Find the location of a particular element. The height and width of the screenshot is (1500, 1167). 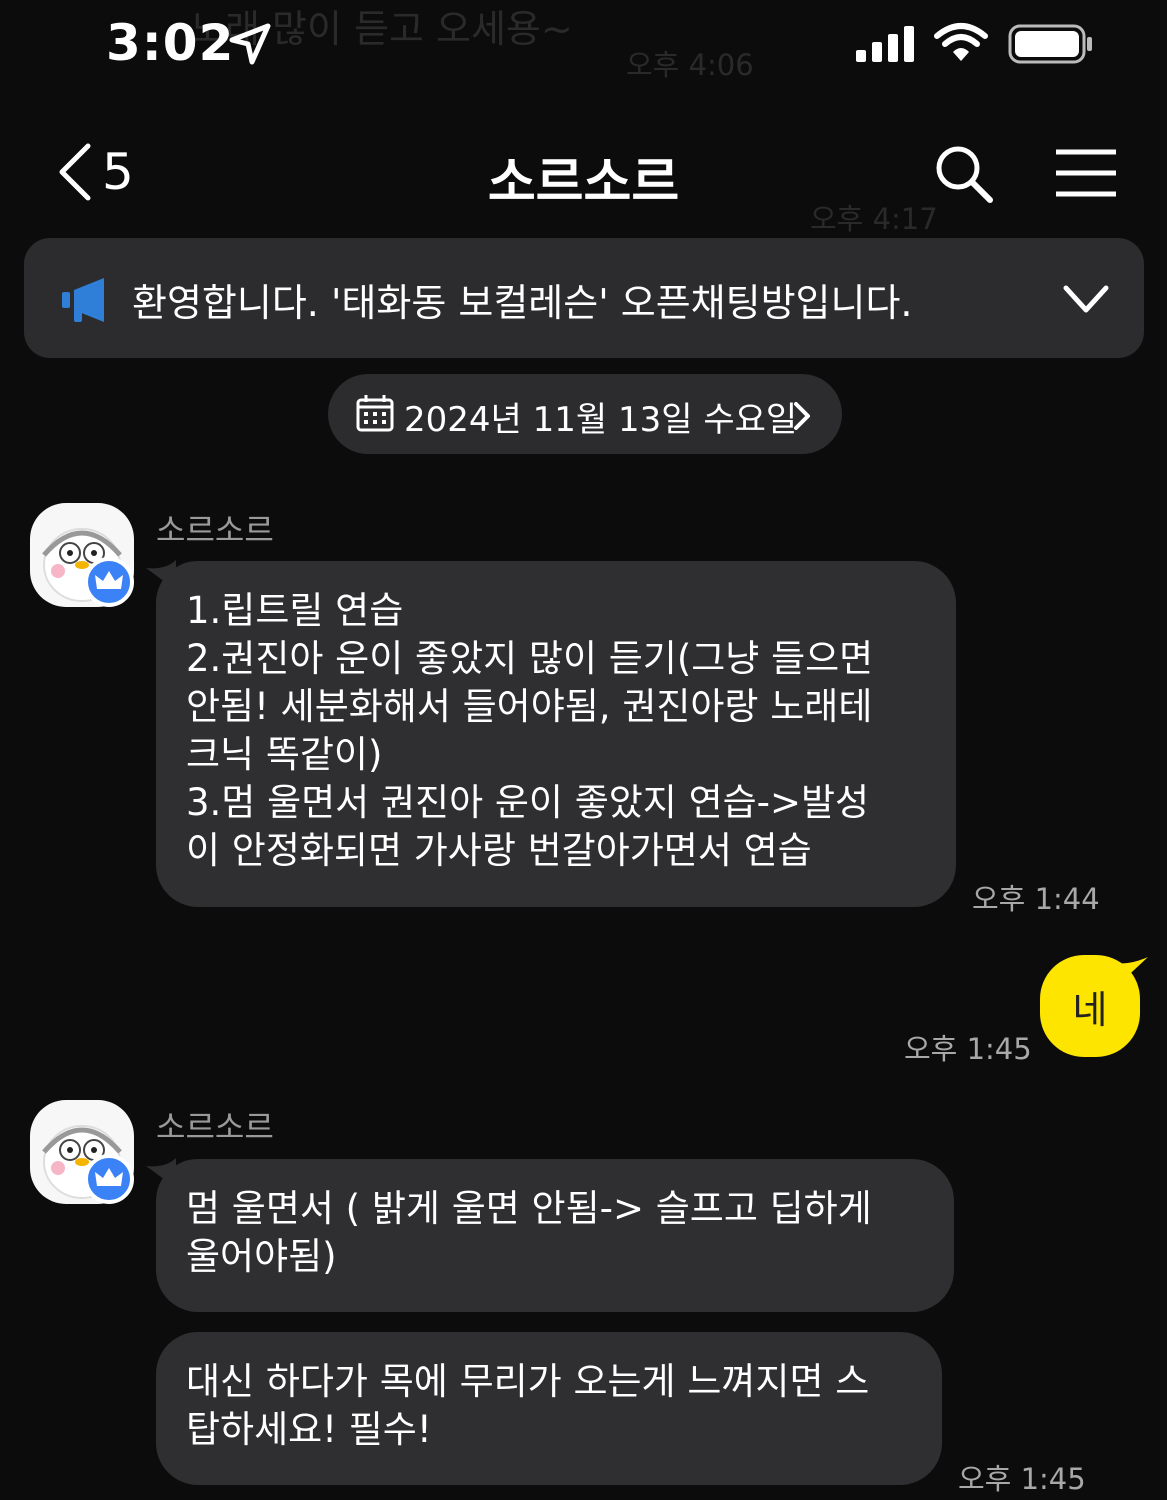

status-time: 3:02 is located at coordinates (170, 43).